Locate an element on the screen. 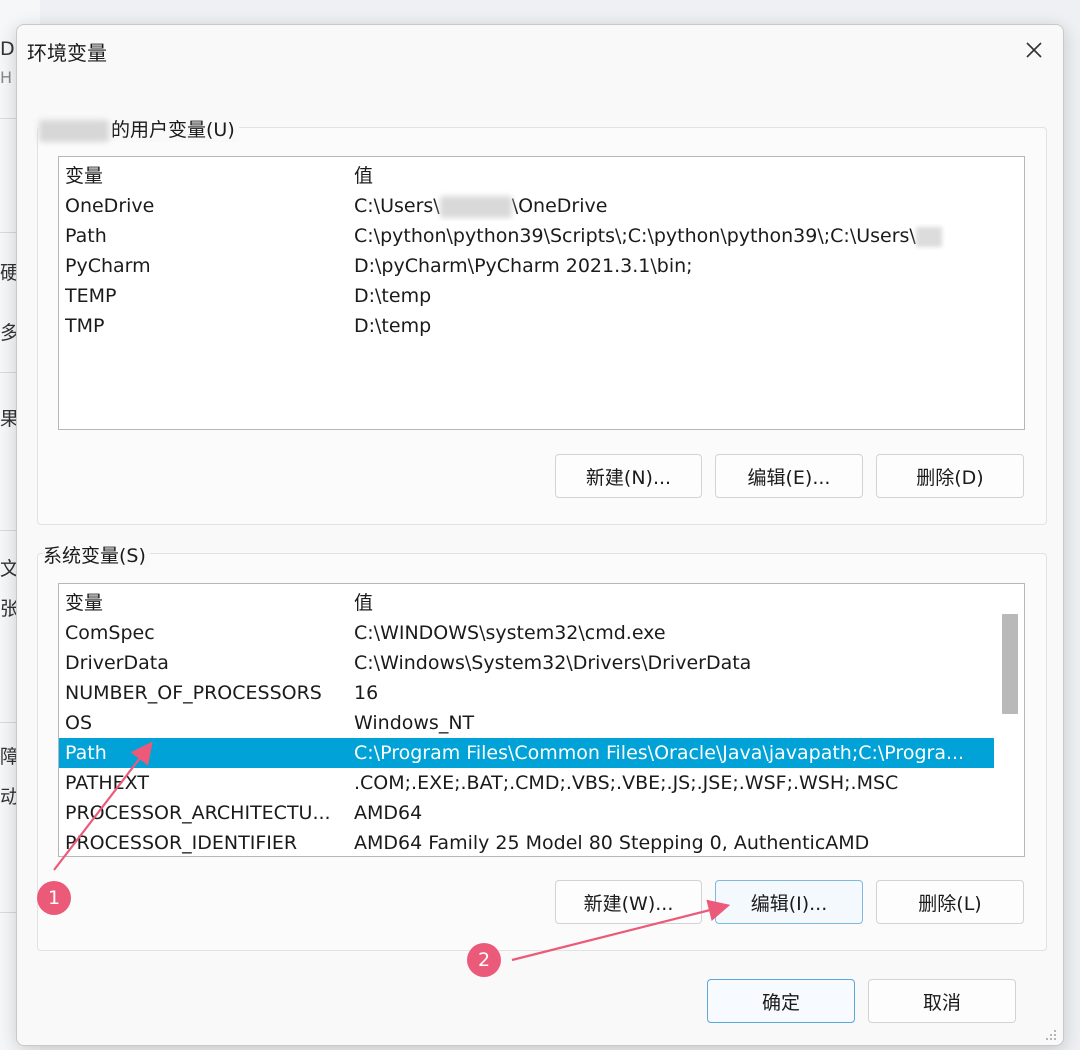 The width and height of the screenshot is (1080, 1050). variable-name: OS is located at coordinates (79, 723).